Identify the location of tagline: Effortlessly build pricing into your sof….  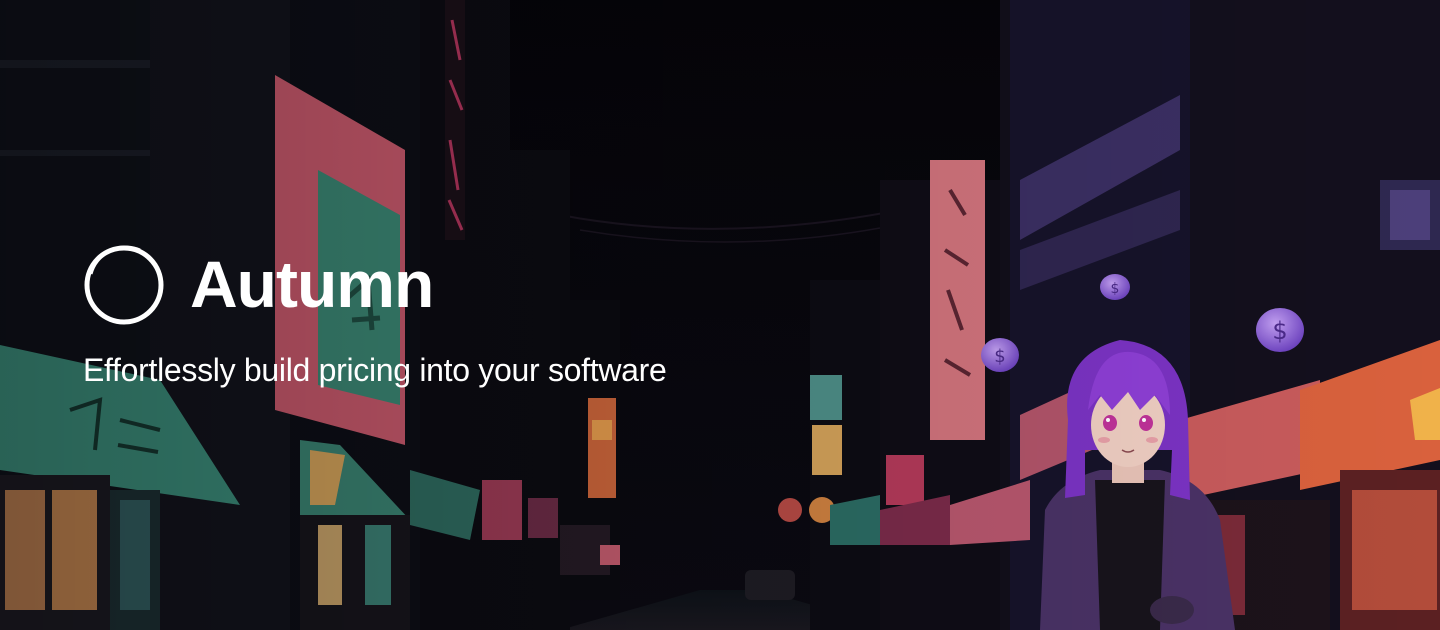
(375, 370).